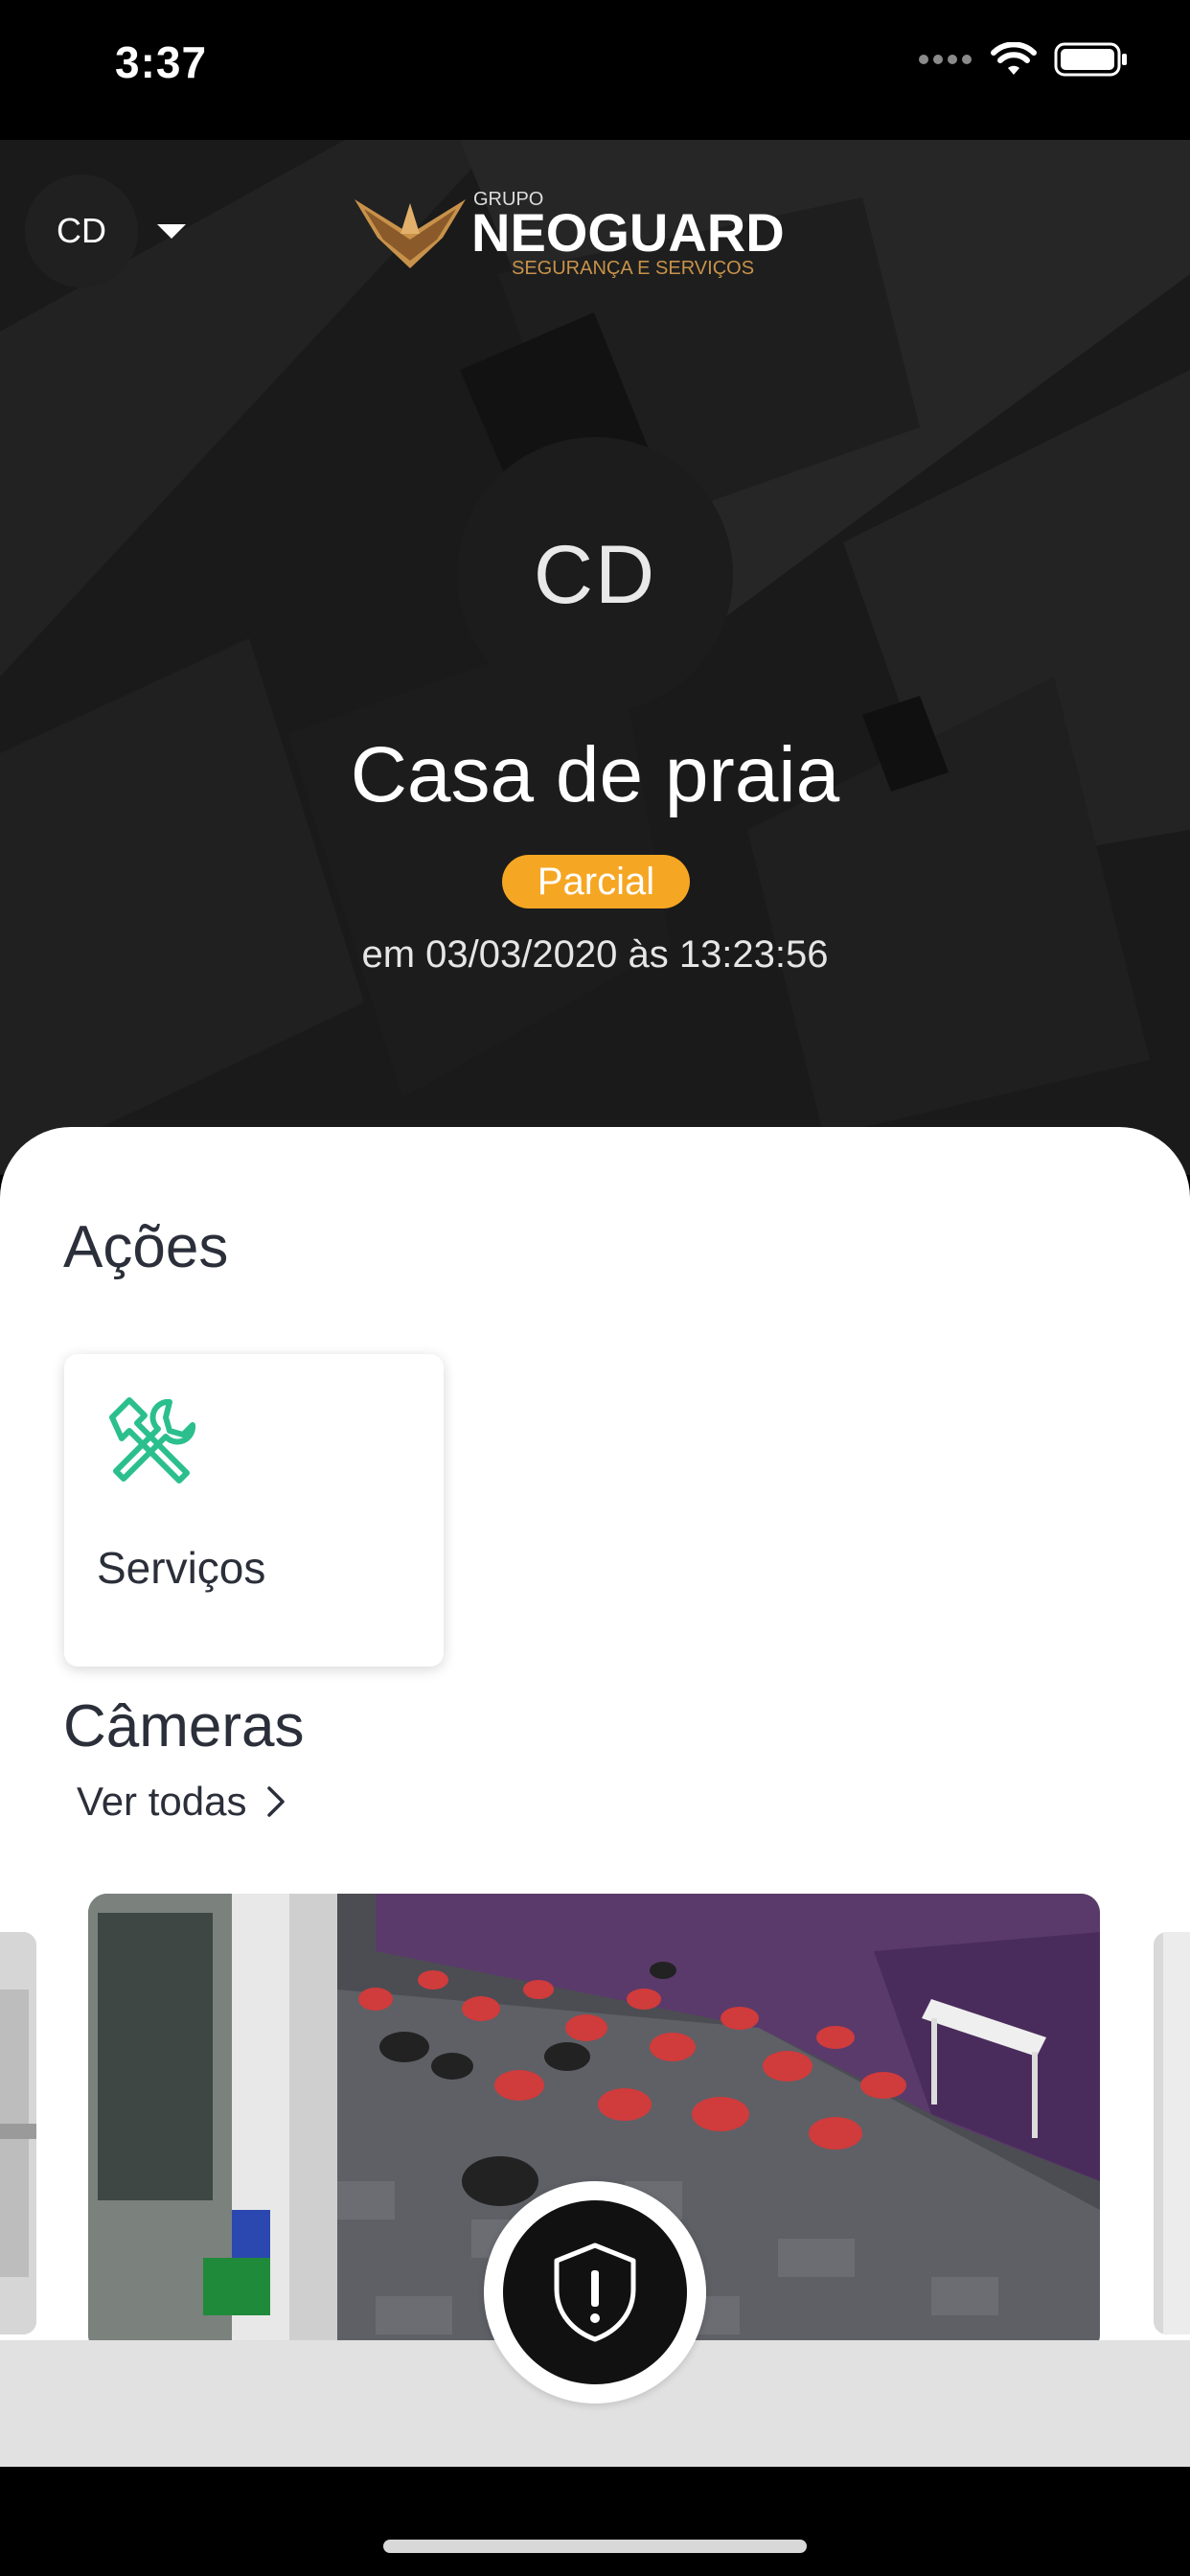 This screenshot has width=1190, height=2576. I want to click on avatar: CD, so click(595, 575).